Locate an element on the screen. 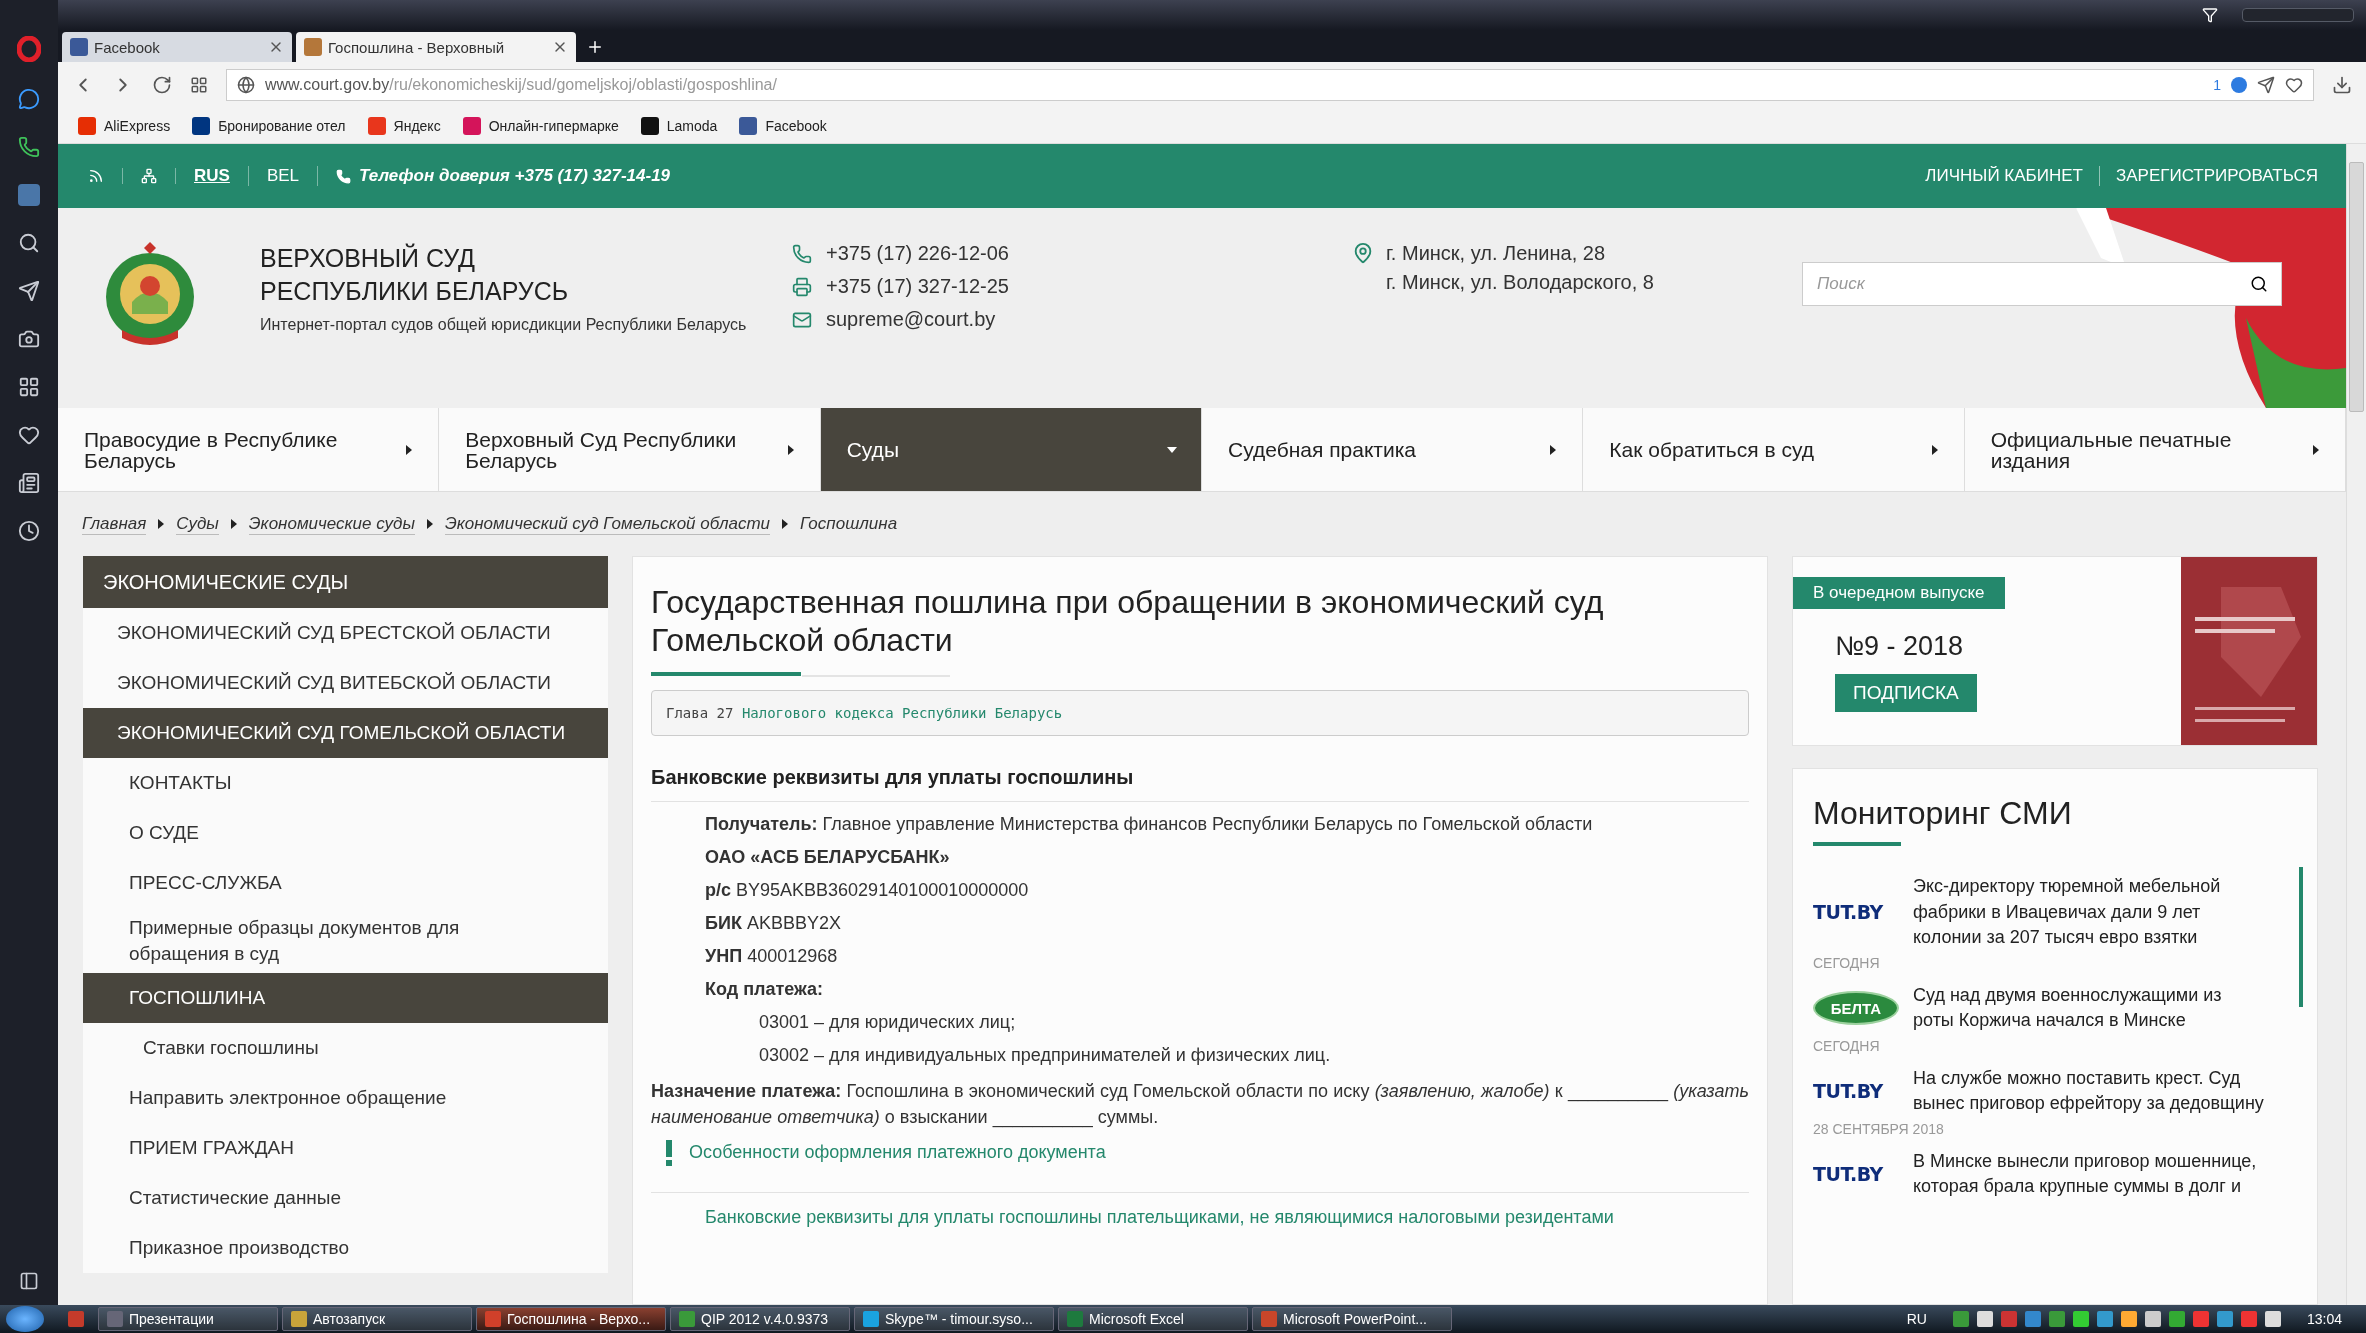  sitemap-icon is located at coordinates (149, 176).